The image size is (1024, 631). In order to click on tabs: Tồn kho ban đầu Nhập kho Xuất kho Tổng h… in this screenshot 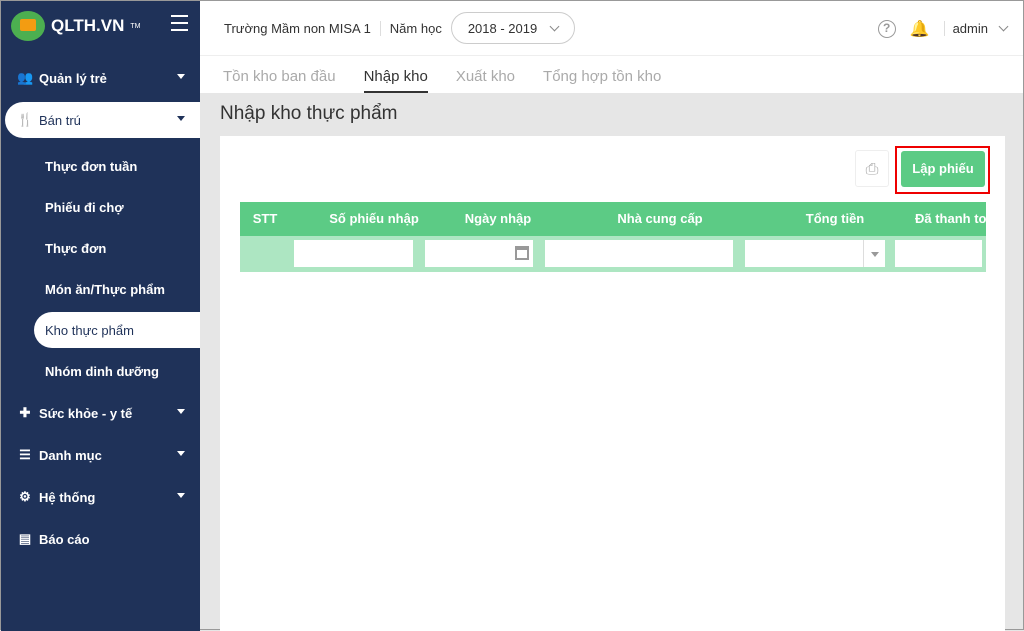, I will do `click(611, 74)`.